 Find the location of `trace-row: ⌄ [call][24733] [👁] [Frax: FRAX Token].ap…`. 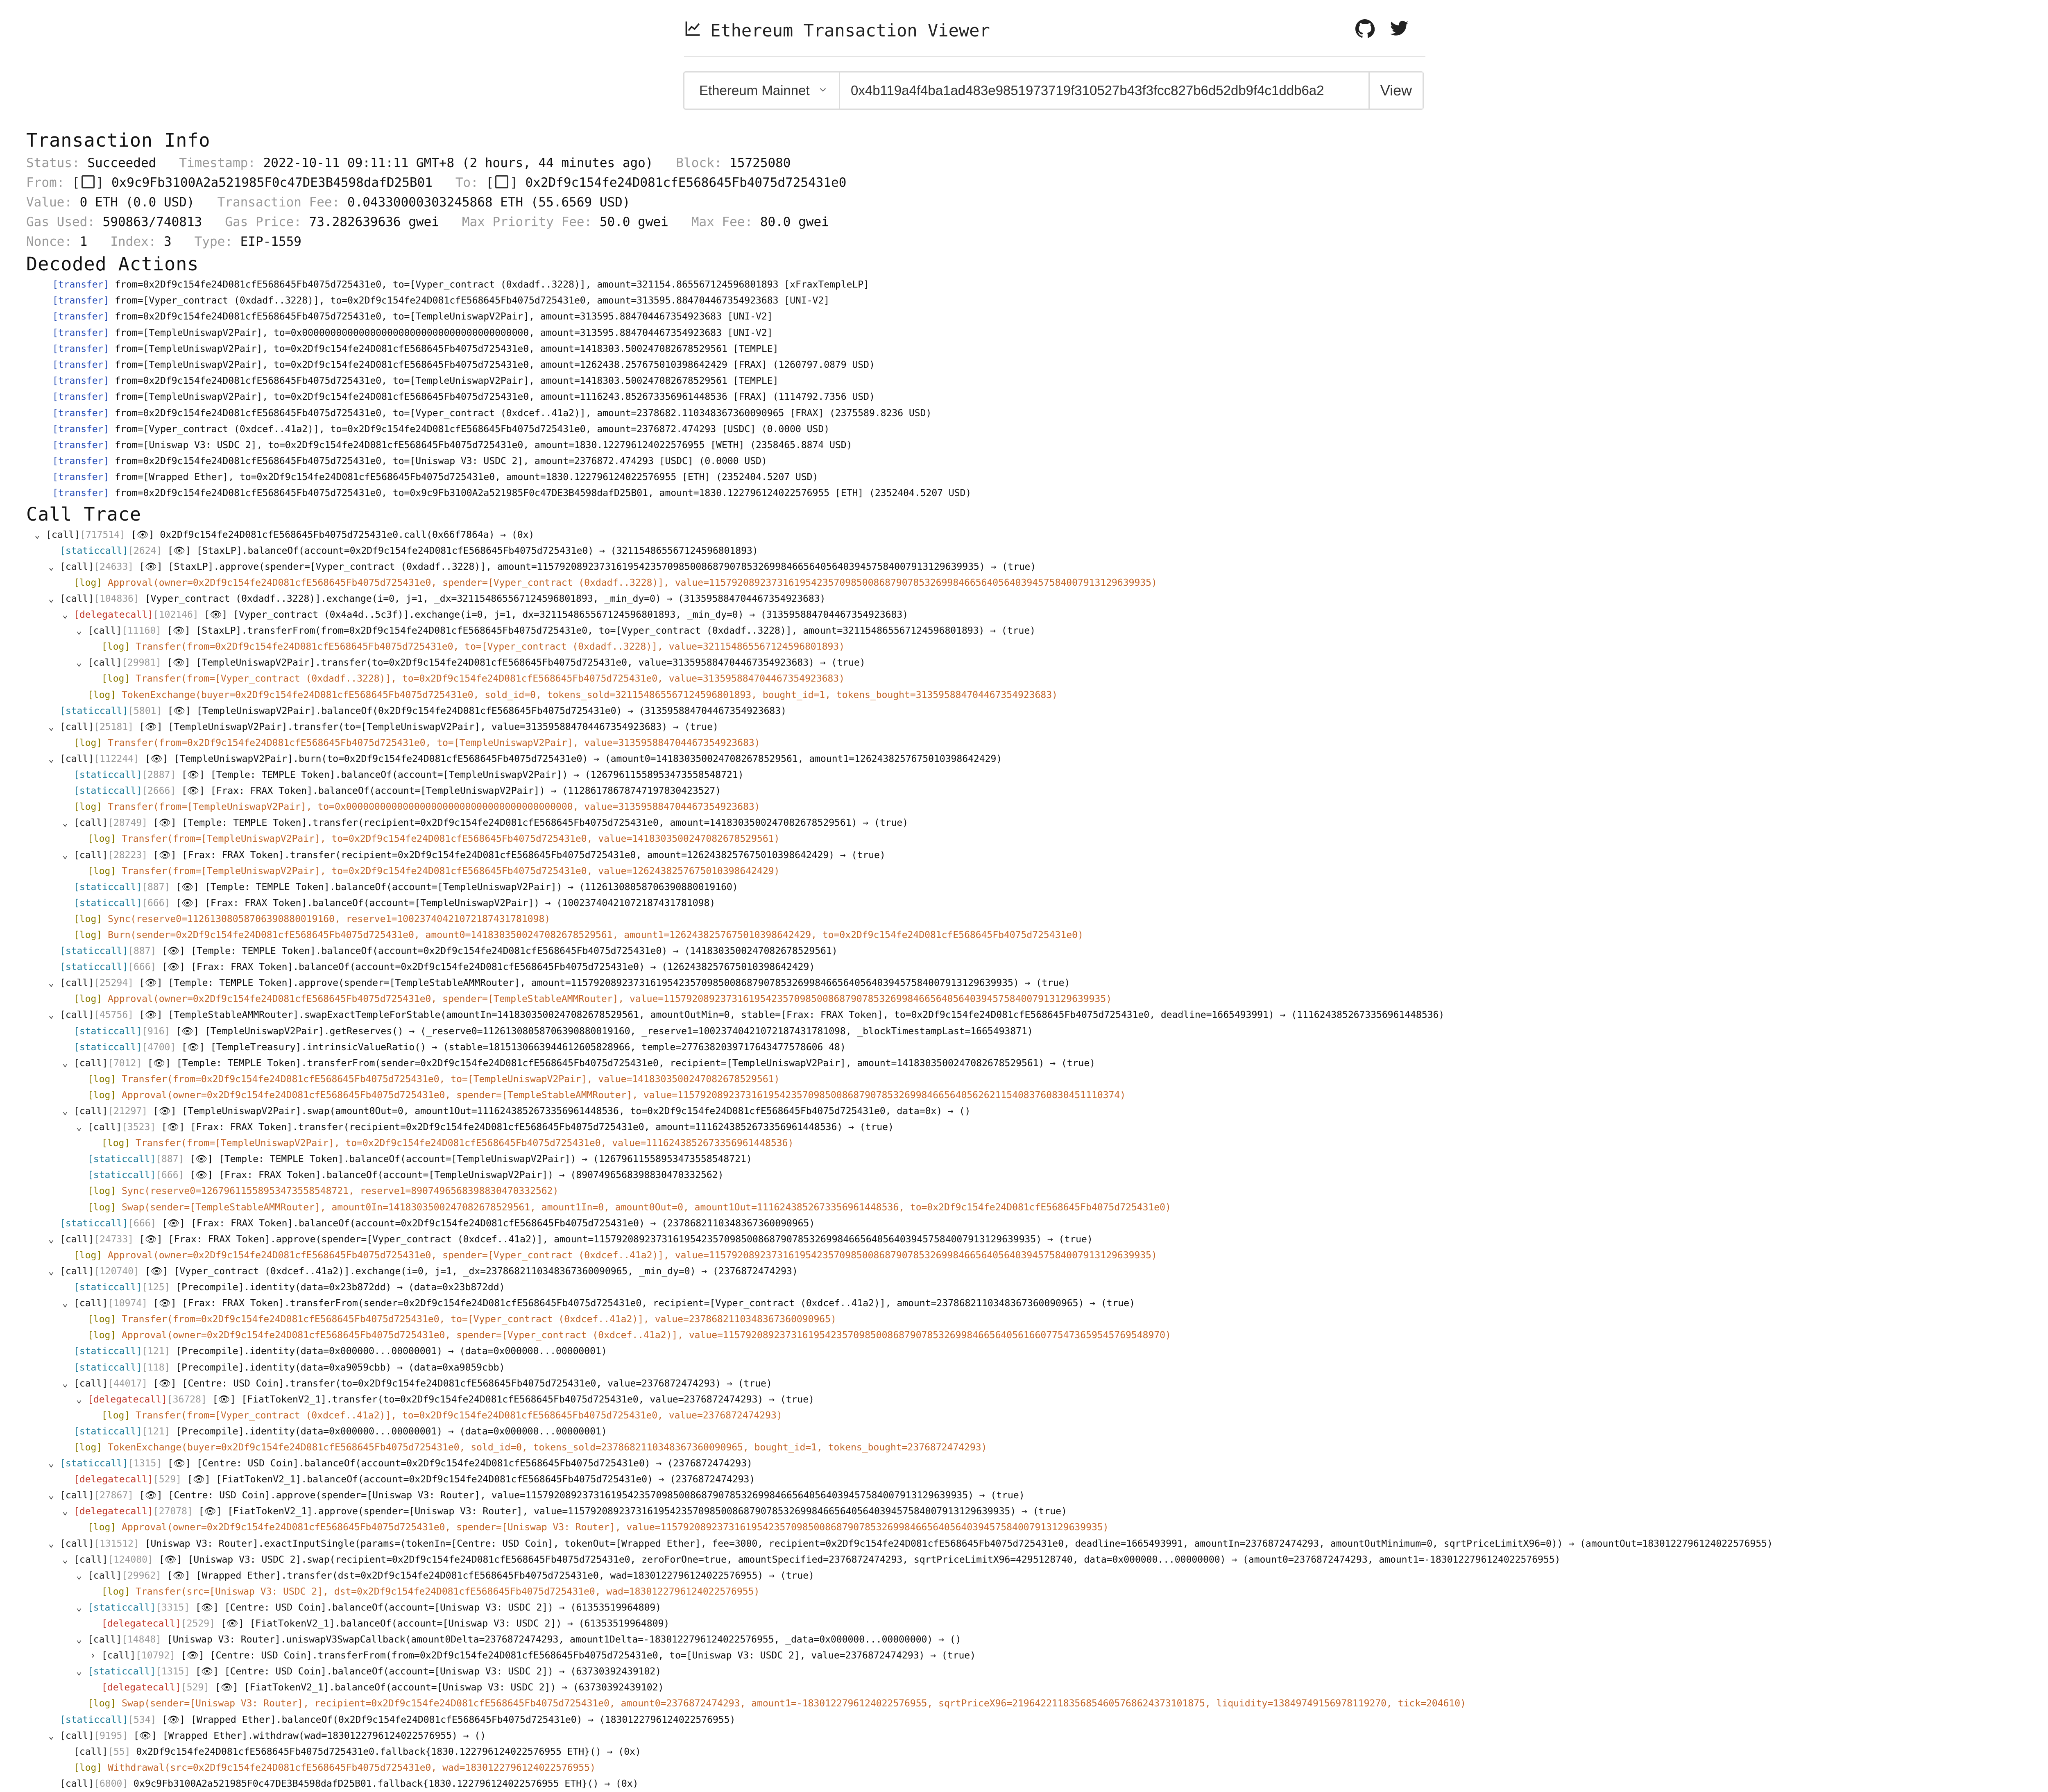

trace-row: ⌄ [call][24733] [👁] [Frax: FRAX Token].ap… is located at coordinates (1037, 1240).